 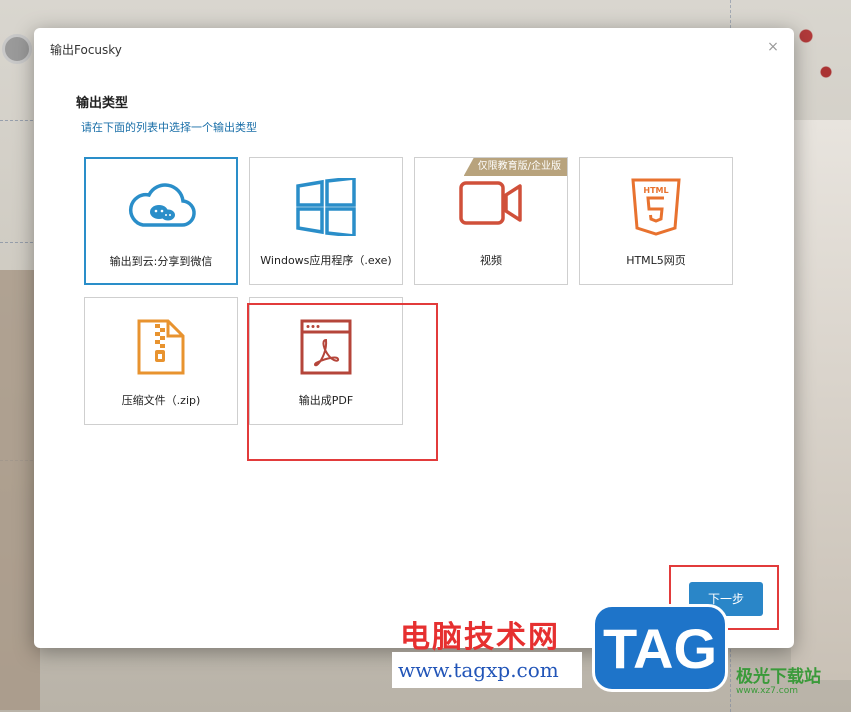 What do you see at coordinates (161, 348) in the screenshot?
I see `zip-file-icon` at bounding box center [161, 348].